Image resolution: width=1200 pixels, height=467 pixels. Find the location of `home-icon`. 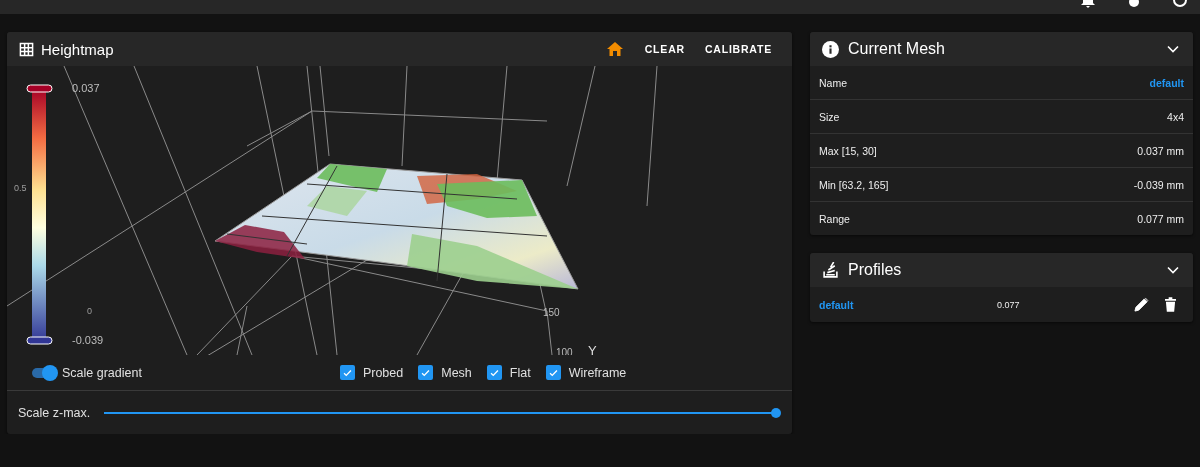

home-icon is located at coordinates (614, 49).